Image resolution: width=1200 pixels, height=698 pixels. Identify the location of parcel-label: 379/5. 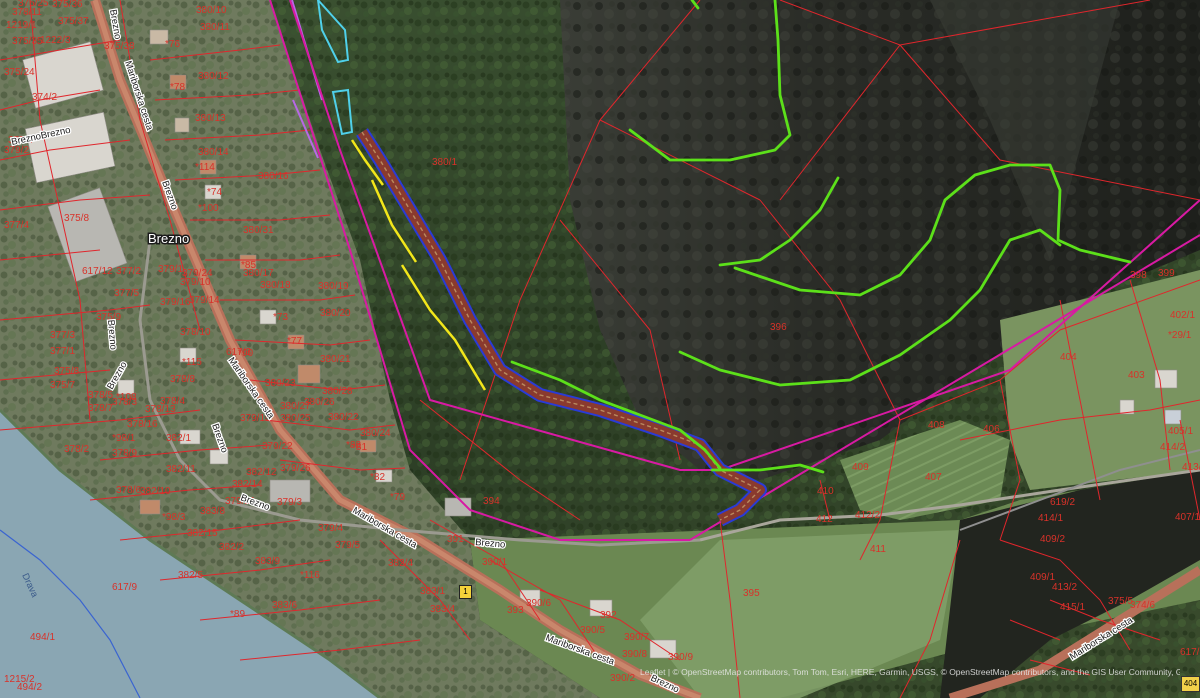
(347, 545).